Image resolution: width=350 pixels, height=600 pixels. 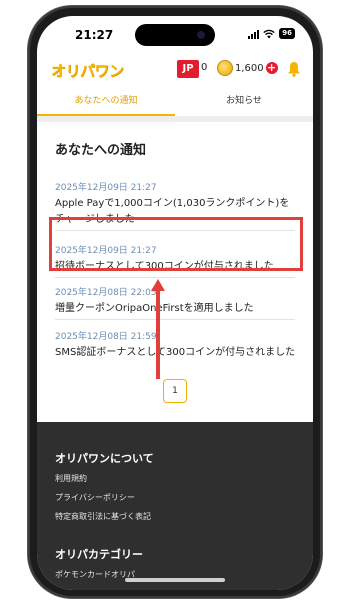 I want to click on notification-date: 2025年12月08日 22:05, so click(x=106, y=293).